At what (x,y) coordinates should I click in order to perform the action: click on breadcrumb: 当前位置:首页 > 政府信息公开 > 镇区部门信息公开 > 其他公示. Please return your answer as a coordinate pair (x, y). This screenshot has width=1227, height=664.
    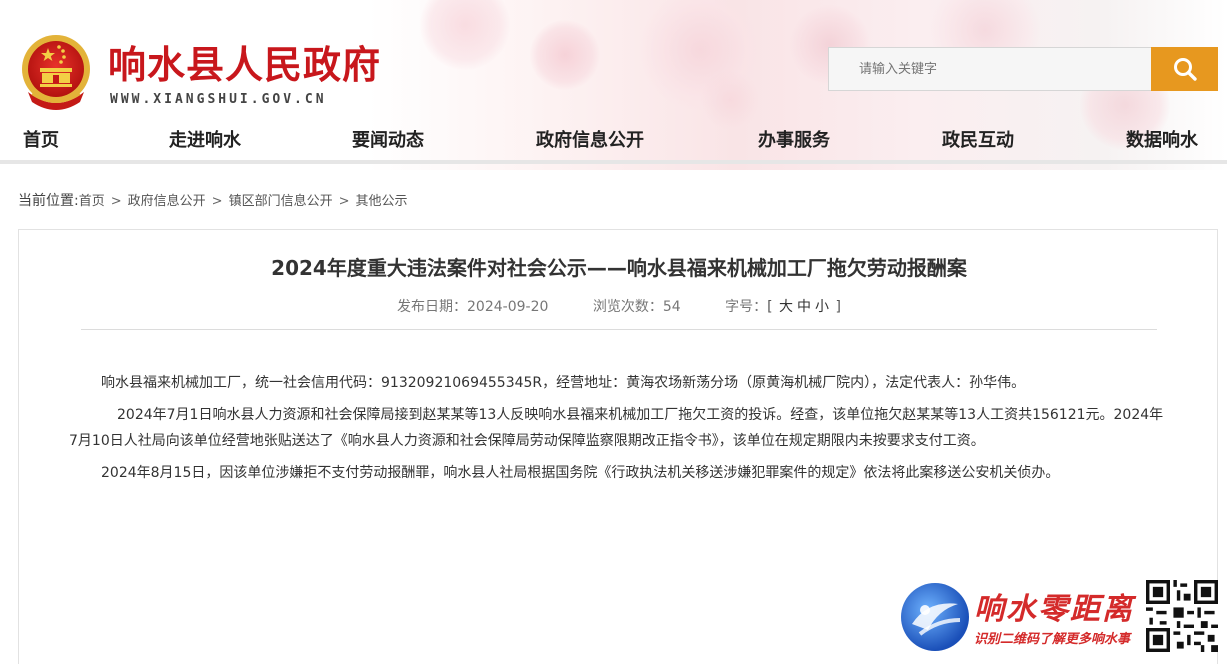
    Looking at the image, I should click on (213, 200).